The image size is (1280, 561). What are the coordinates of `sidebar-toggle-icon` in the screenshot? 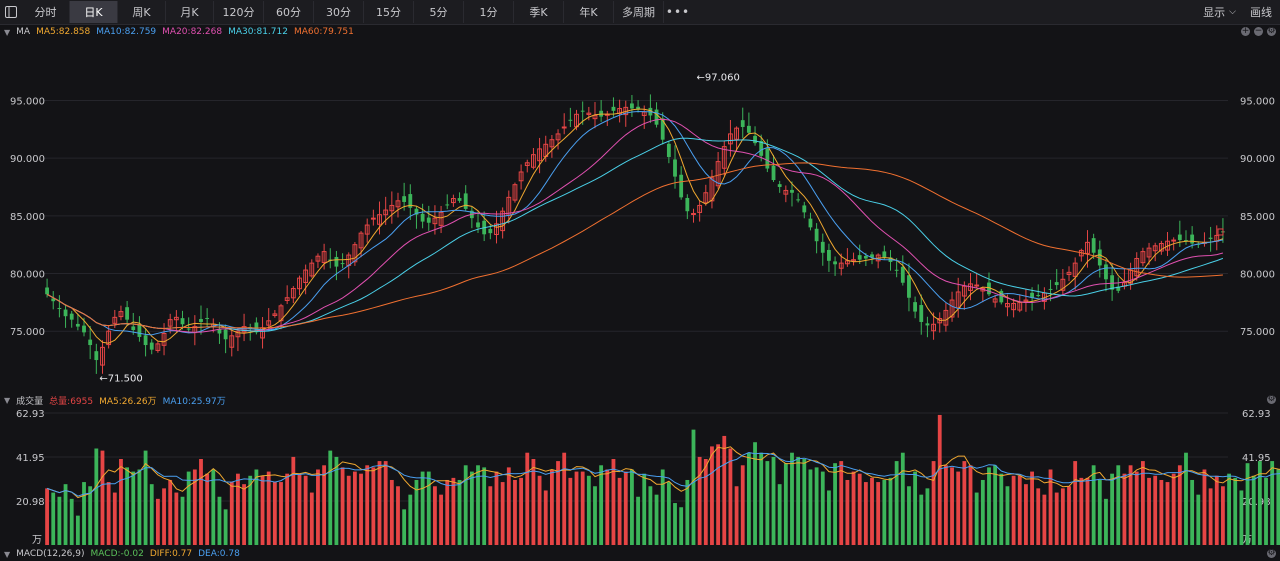 It's located at (11, 12).